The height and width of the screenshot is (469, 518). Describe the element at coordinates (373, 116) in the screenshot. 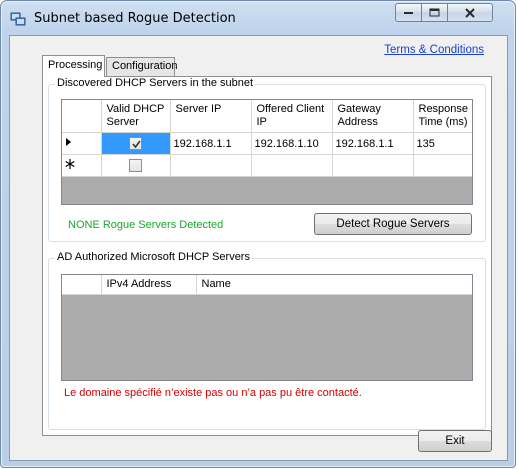

I see `col-gateway-address: Gateway Address` at that location.